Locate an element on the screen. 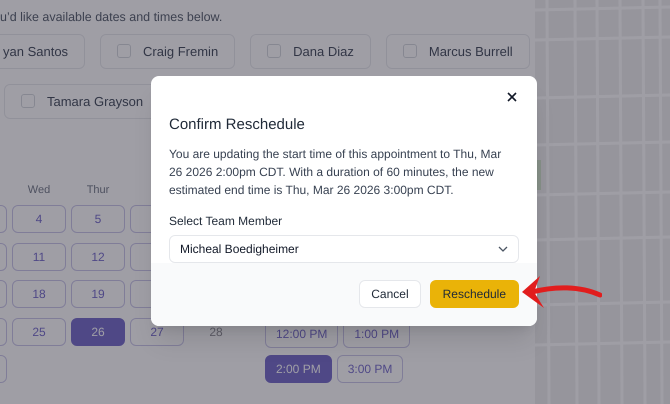 The image size is (670, 404). team-member-option: yan Santos is located at coordinates (43, 51).